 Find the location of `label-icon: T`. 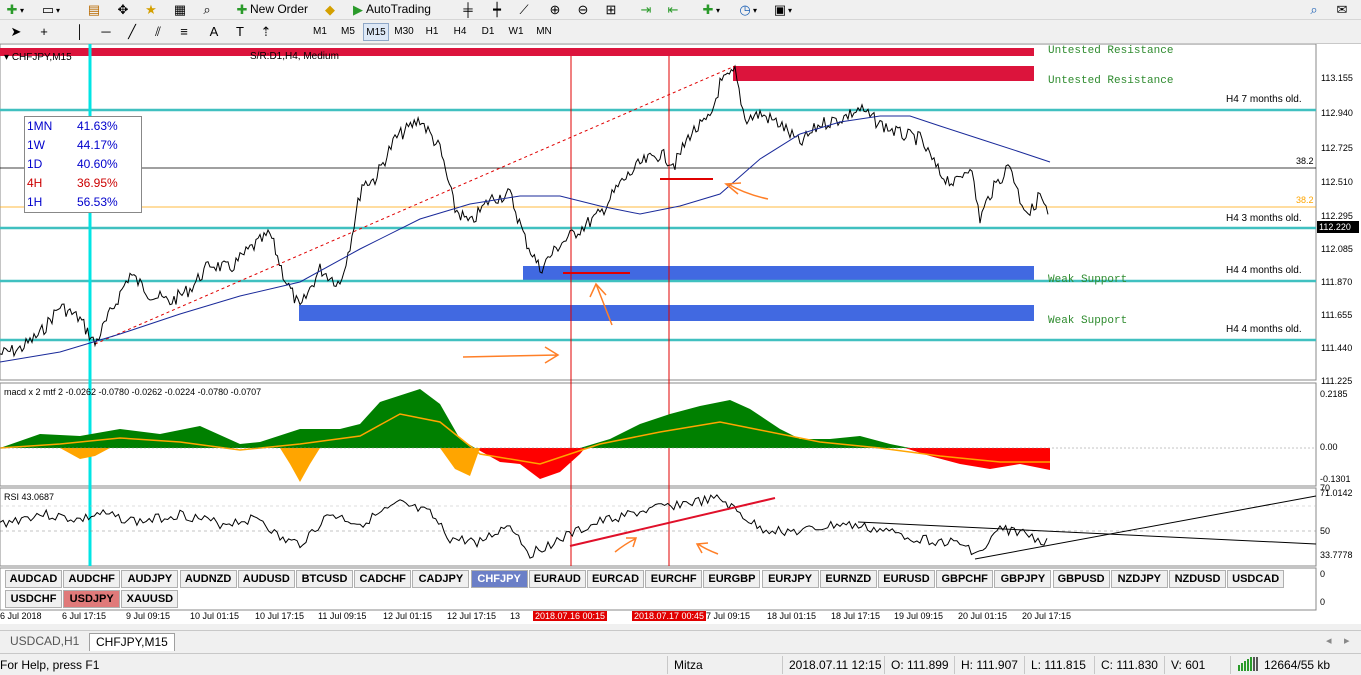

label-icon: T is located at coordinates (240, 31).